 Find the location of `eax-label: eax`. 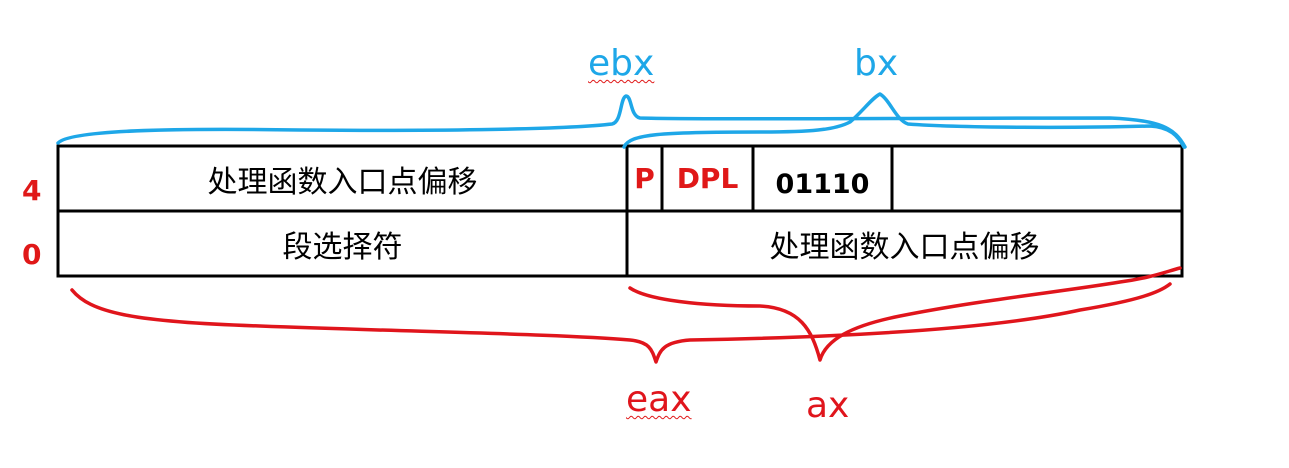

eax-label: eax is located at coordinates (659, 399).